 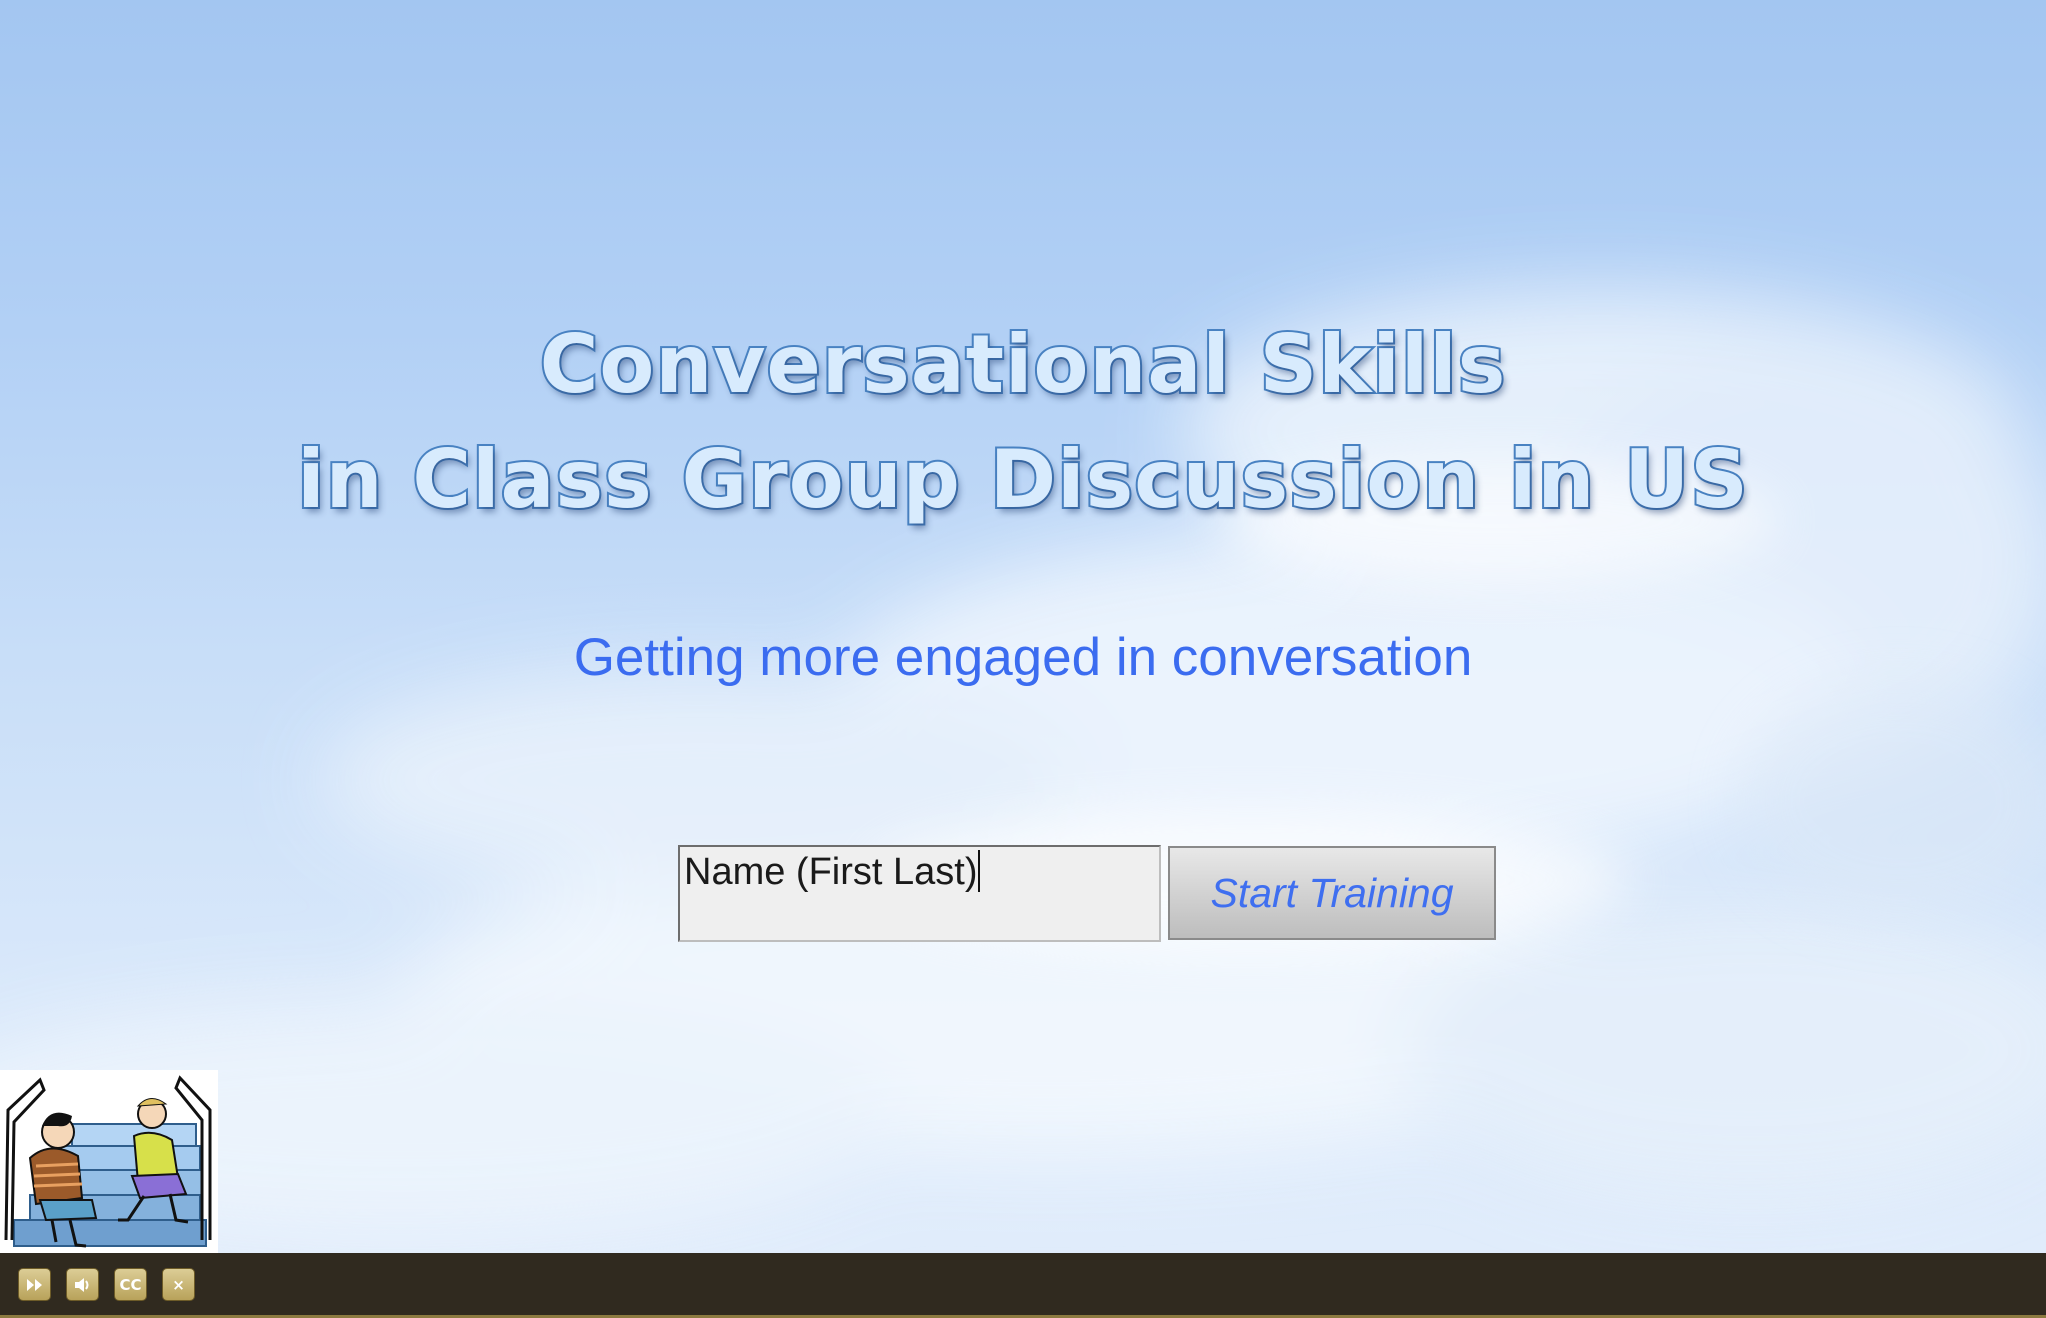 I want to click on text-caret, so click(x=979, y=871).